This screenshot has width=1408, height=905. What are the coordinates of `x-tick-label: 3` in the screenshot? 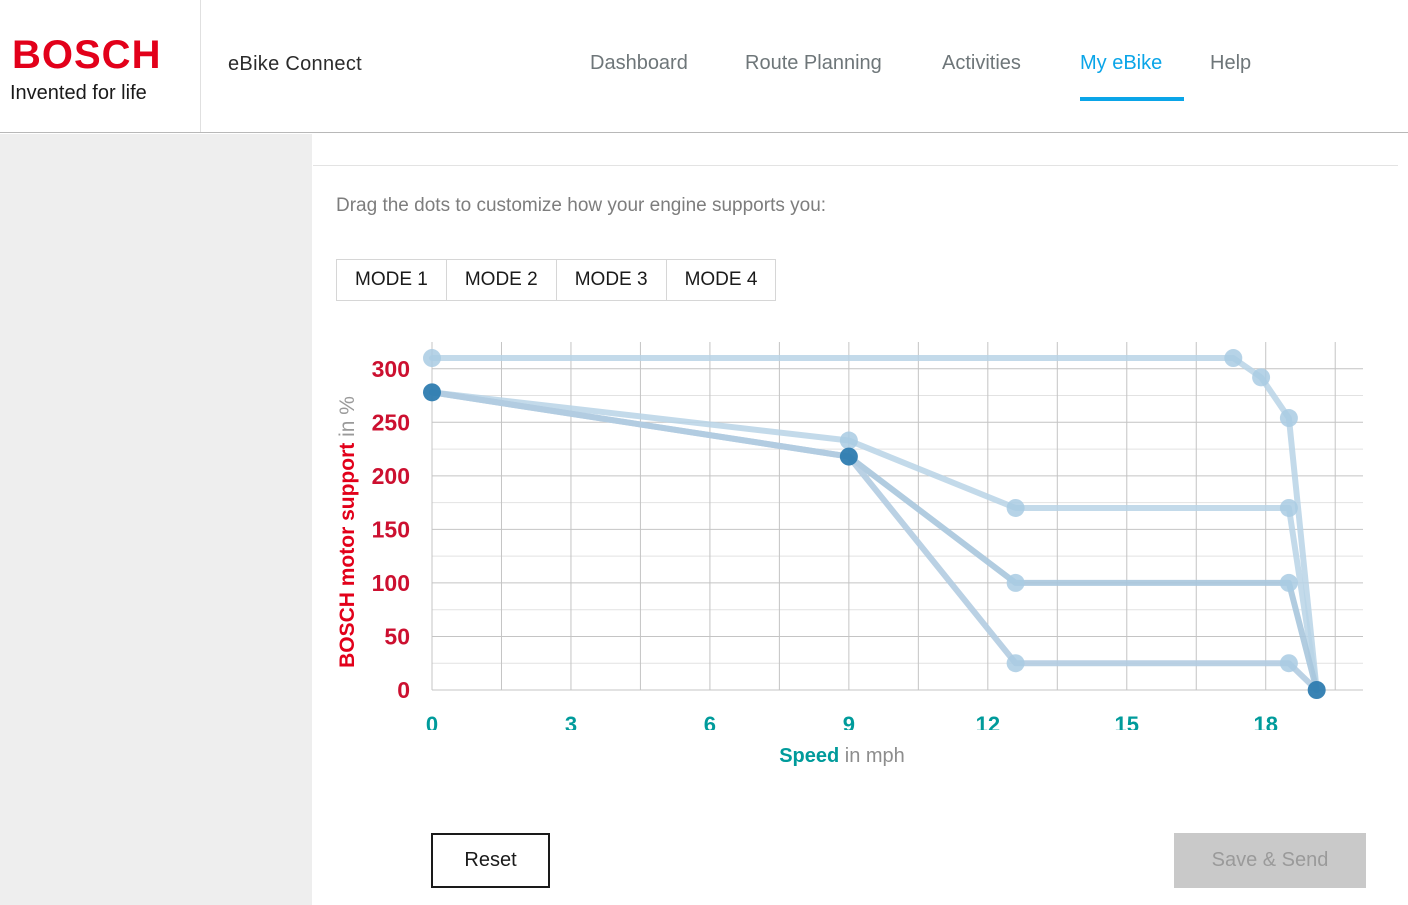 It's located at (571, 721).